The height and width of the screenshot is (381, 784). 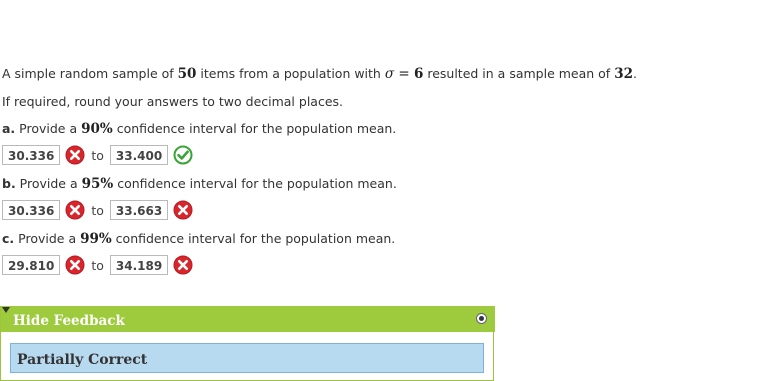 I want to click on hide-feedback-toggle: Hide Feedback, so click(x=248, y=319).